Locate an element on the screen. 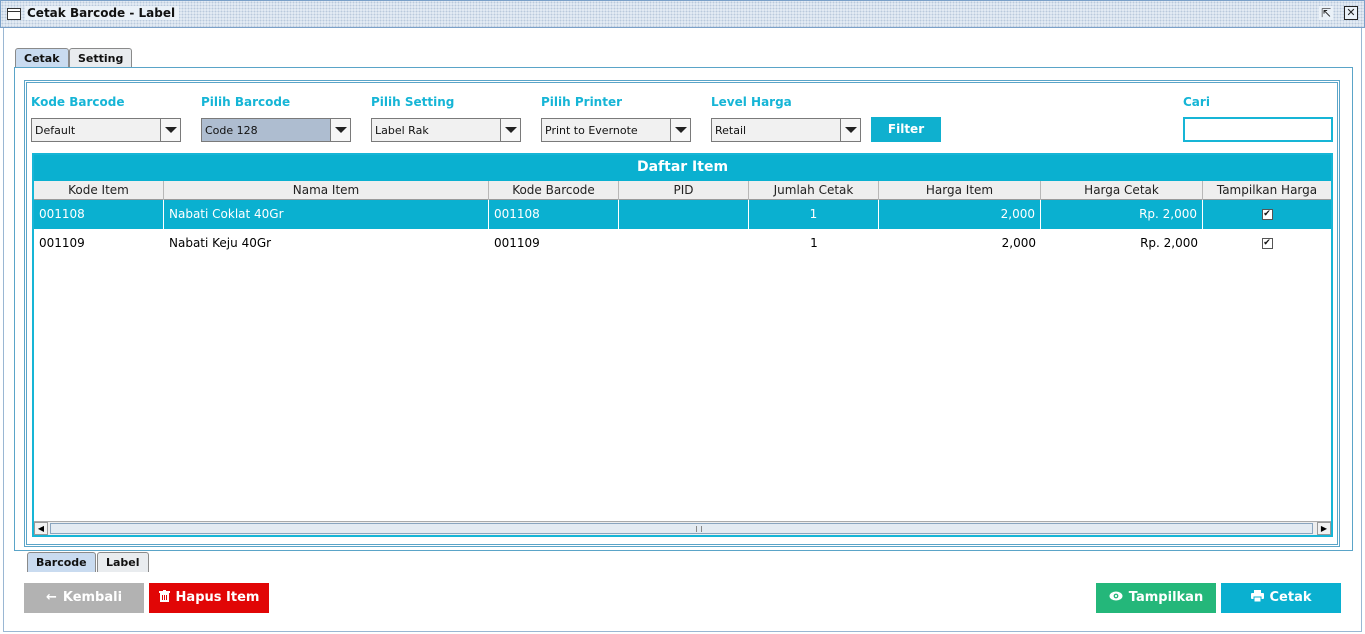  pilih-setting-select: Label Rak is located at coordinates (446, 130).